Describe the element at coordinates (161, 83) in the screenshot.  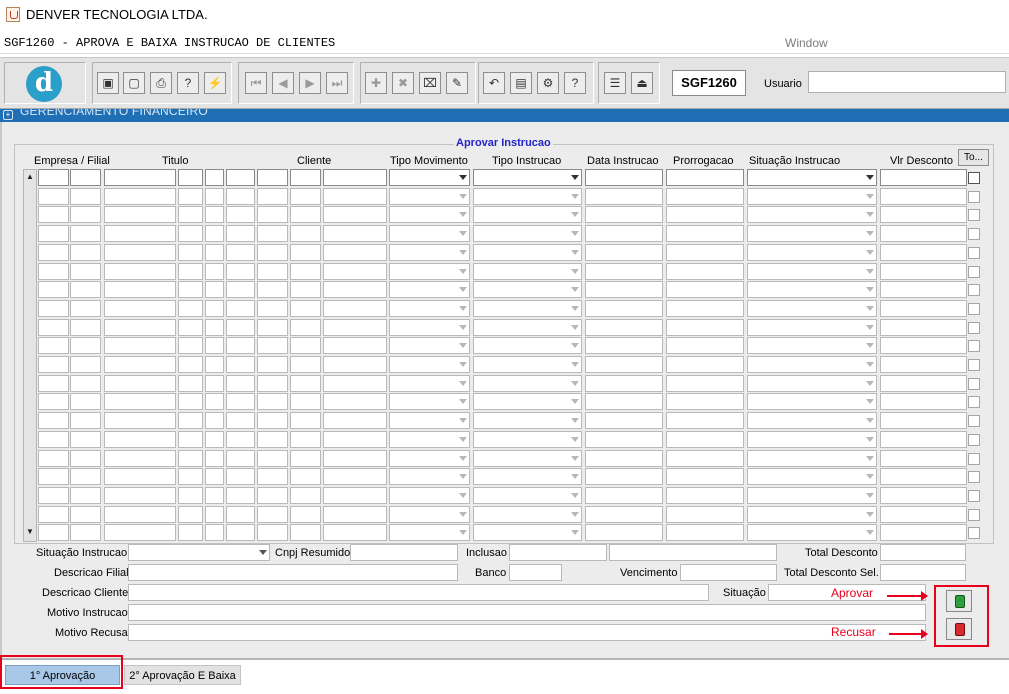
I see `print-button: ⎙` at that location.